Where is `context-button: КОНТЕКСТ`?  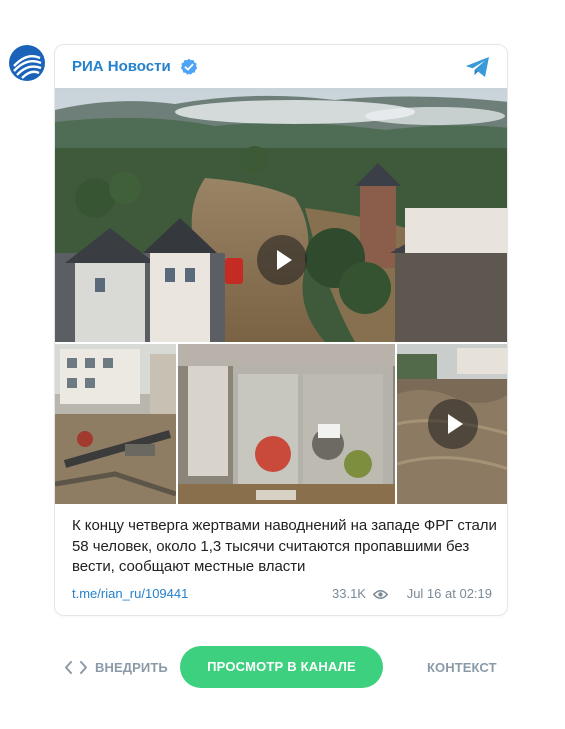
context-button: КОНТЕКСТ is located at coordinates (462, 667).